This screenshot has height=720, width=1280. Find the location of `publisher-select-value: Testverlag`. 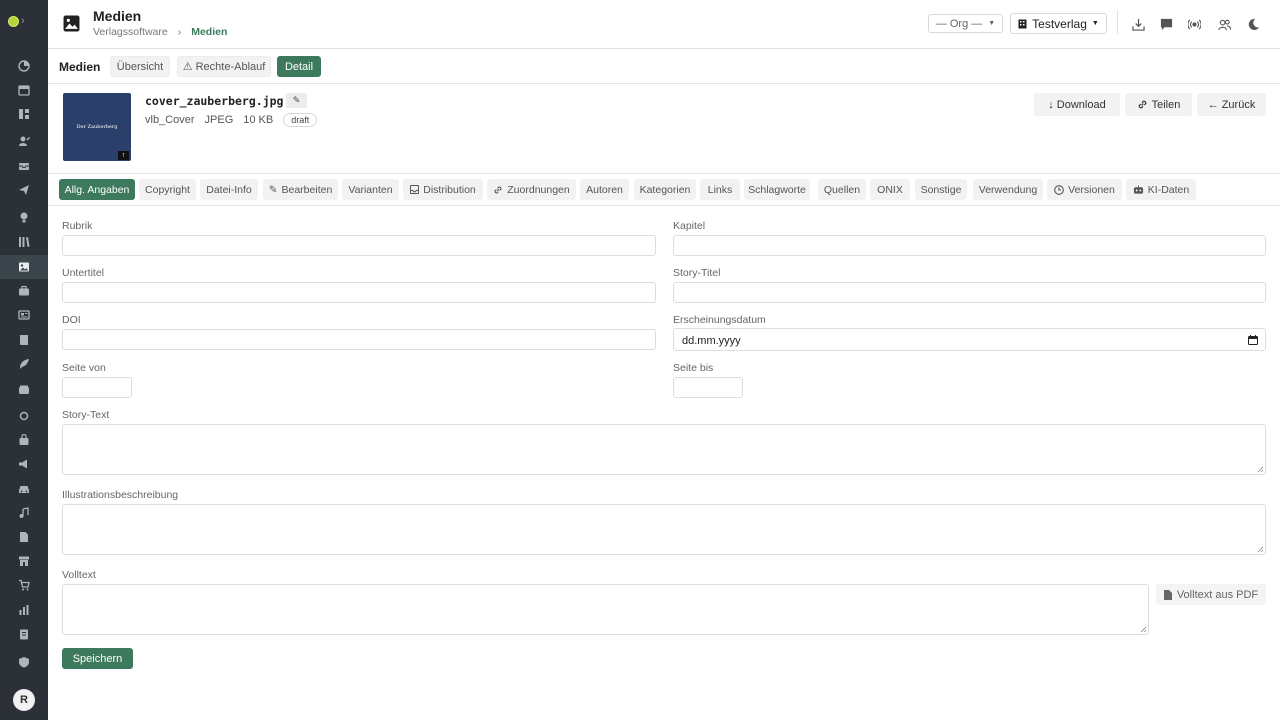

publisher-select-value: Testverlag is located at coordinates (1059, 23).